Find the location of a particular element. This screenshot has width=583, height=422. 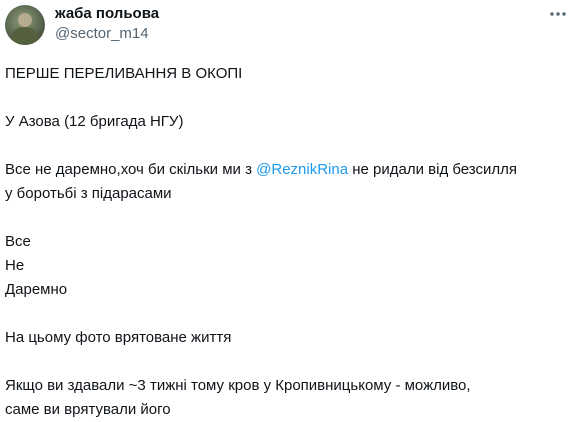

author-display-name: жаба польова is located at coordinates (107, 14).